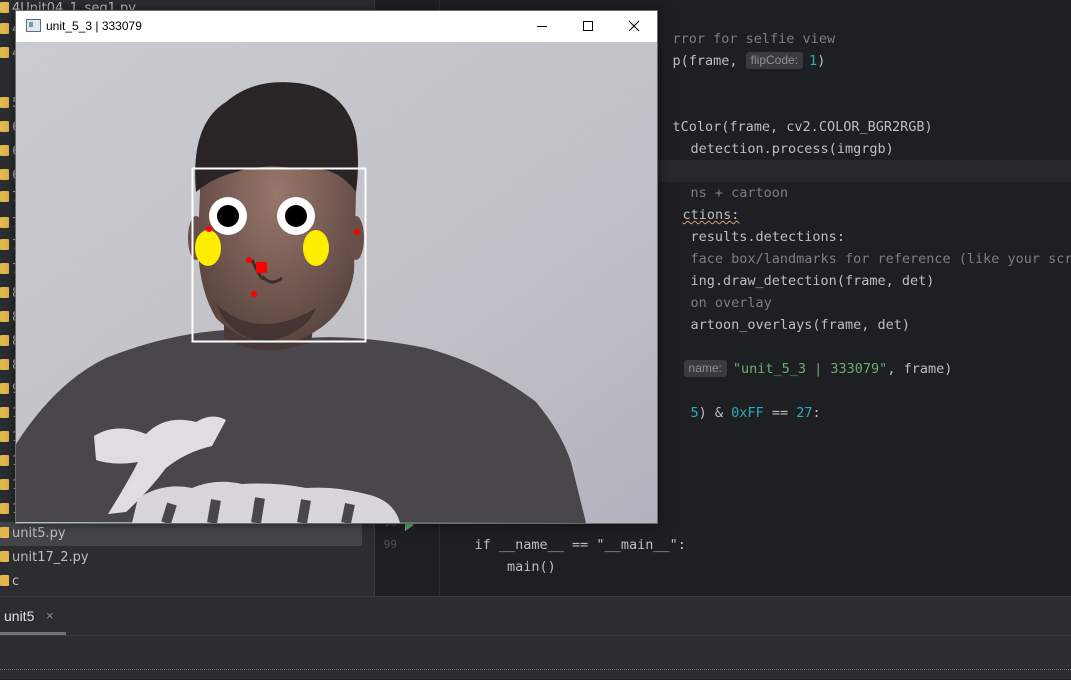 Image resolution: width=1071 pixels, height=680 pixels. Describe the element at coordinates (786, 114) in the screenshot. I see `code-line: tColor(frame, cv2.COLOR_BGR2RGB)` at that location.